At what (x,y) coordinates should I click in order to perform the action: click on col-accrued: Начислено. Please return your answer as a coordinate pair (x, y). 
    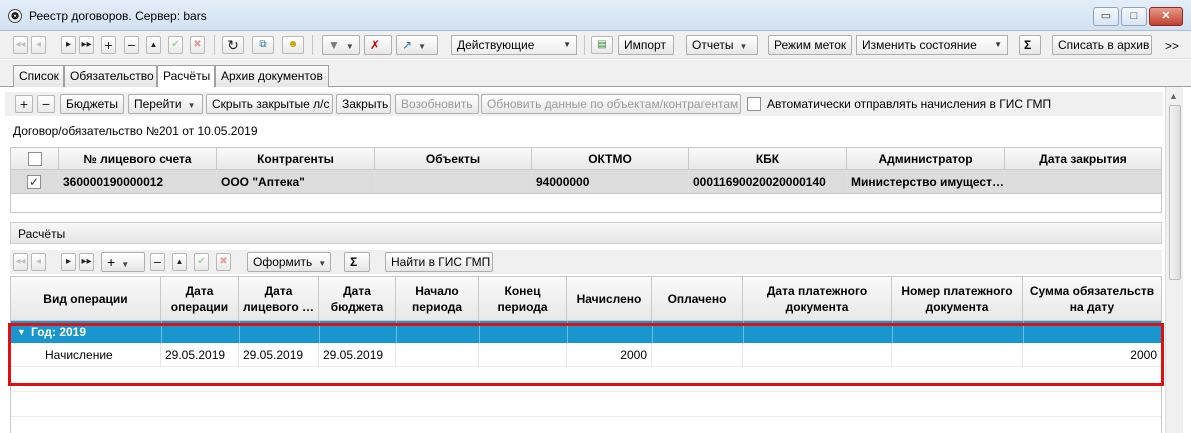
    Looking at the image, I should click on (609, 298).